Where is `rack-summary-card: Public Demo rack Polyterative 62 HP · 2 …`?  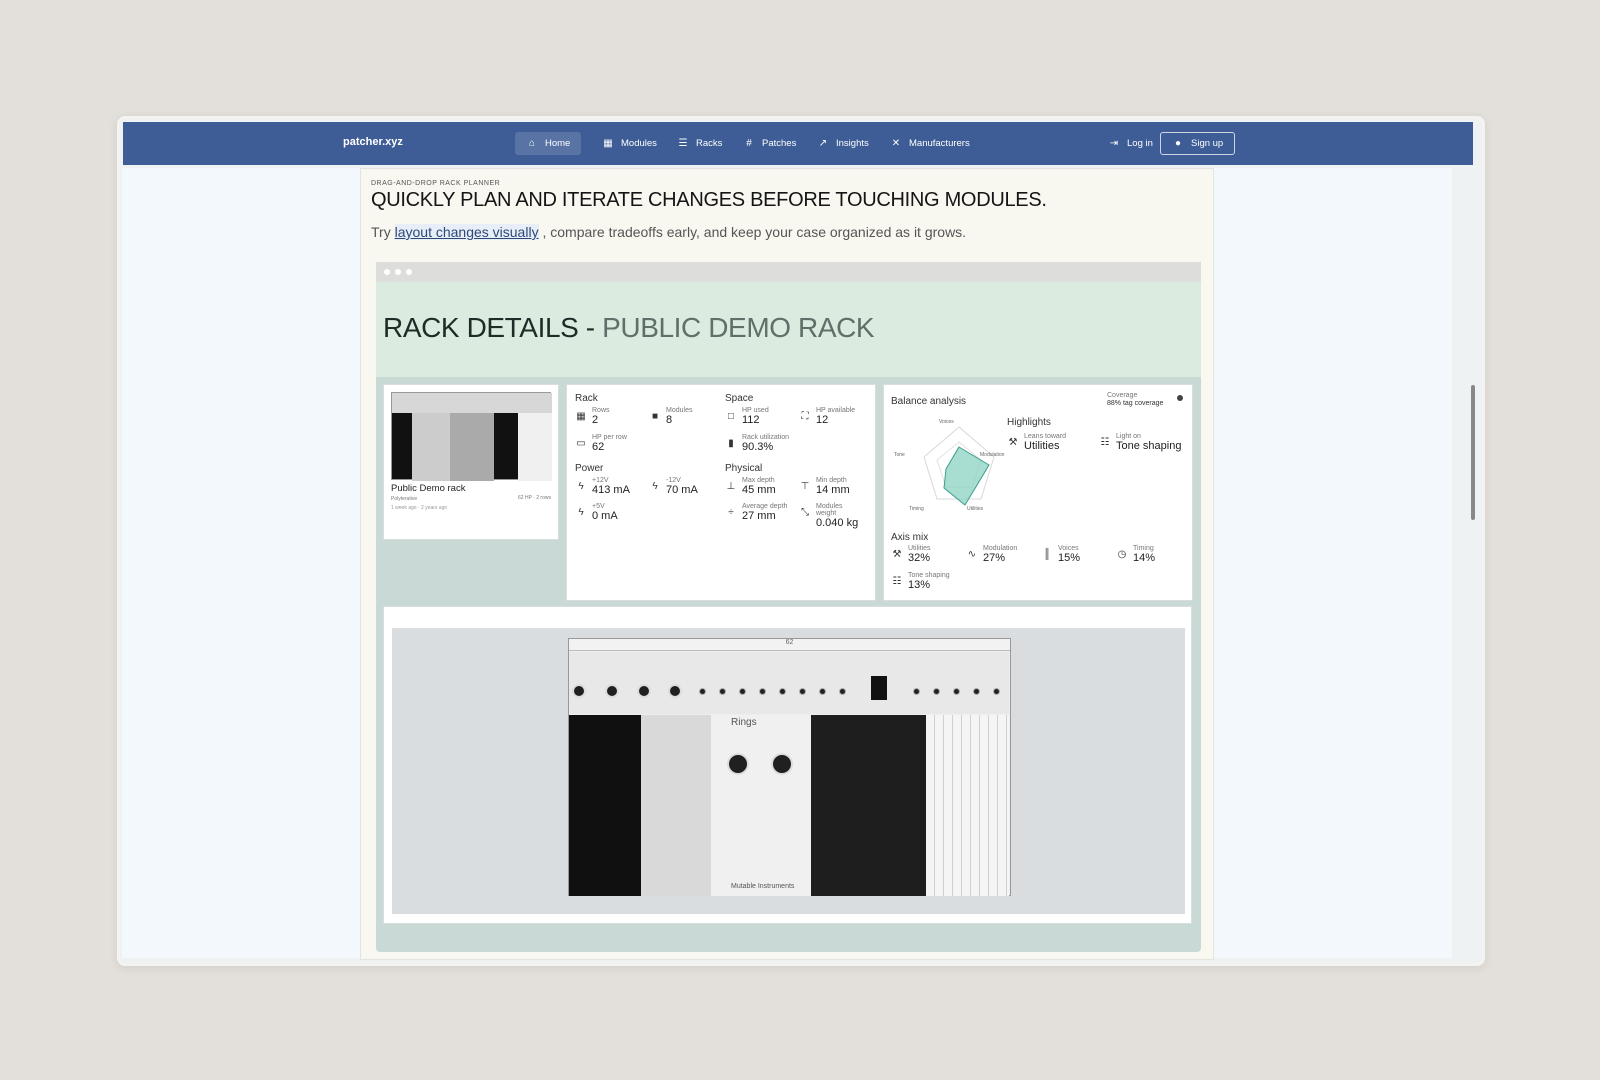
rack-summary-card: Public Demo rack Polyterative 62 HP · 2 … is located at coordinates (471, 462).